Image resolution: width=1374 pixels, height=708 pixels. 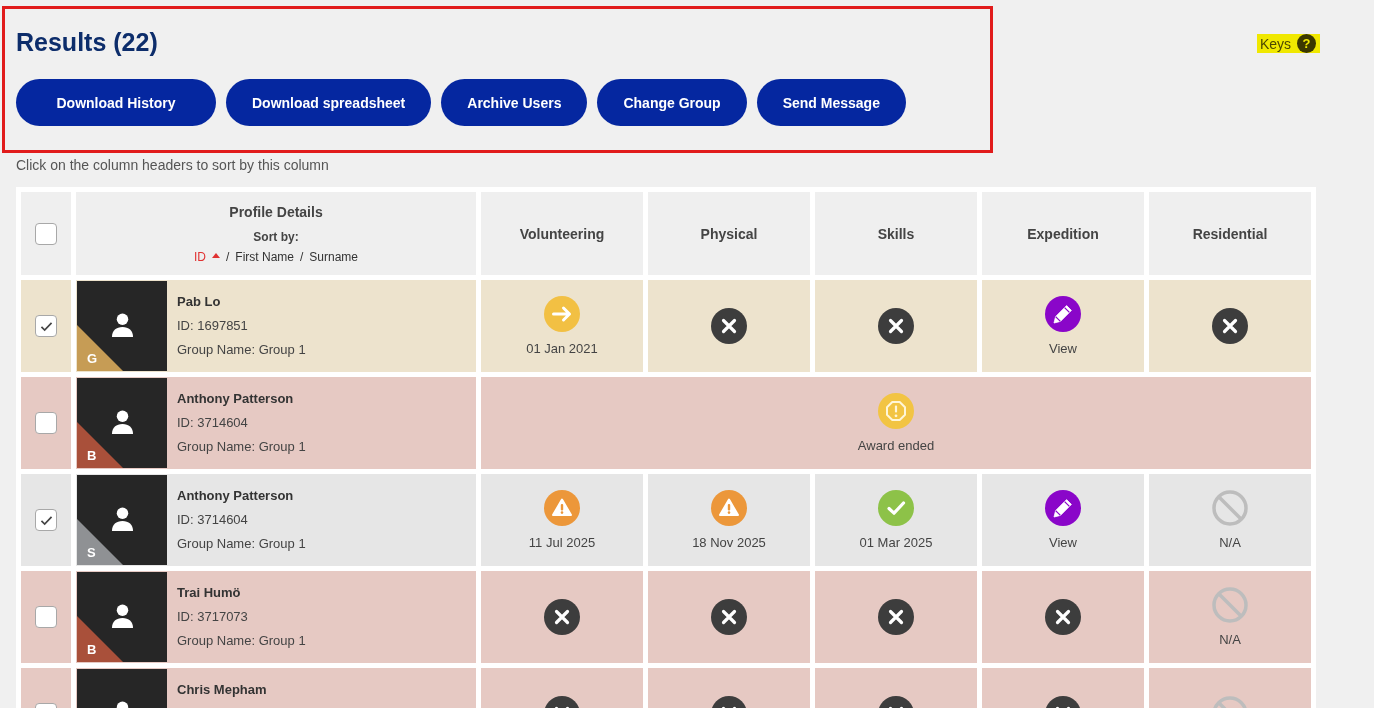 I want to click on status-caption: 01 Jan 2021, so click(x=562, y=348).